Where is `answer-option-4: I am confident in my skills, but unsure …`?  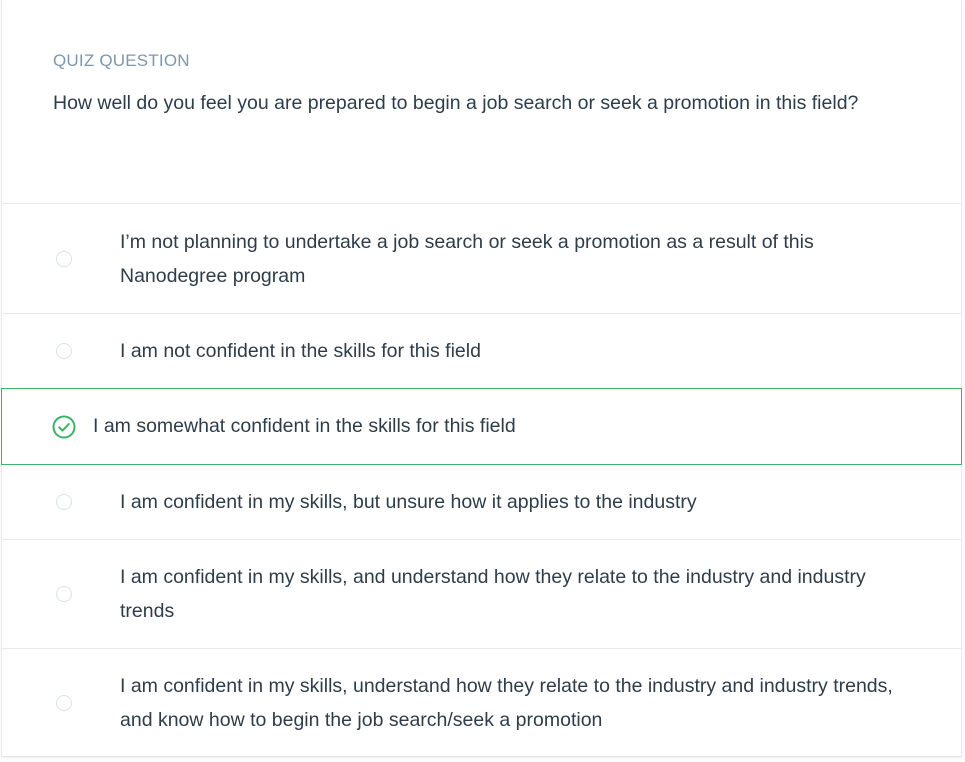 answer-option-4: I am confident in my skills, but unsure … is located at coordinates (481, 502).